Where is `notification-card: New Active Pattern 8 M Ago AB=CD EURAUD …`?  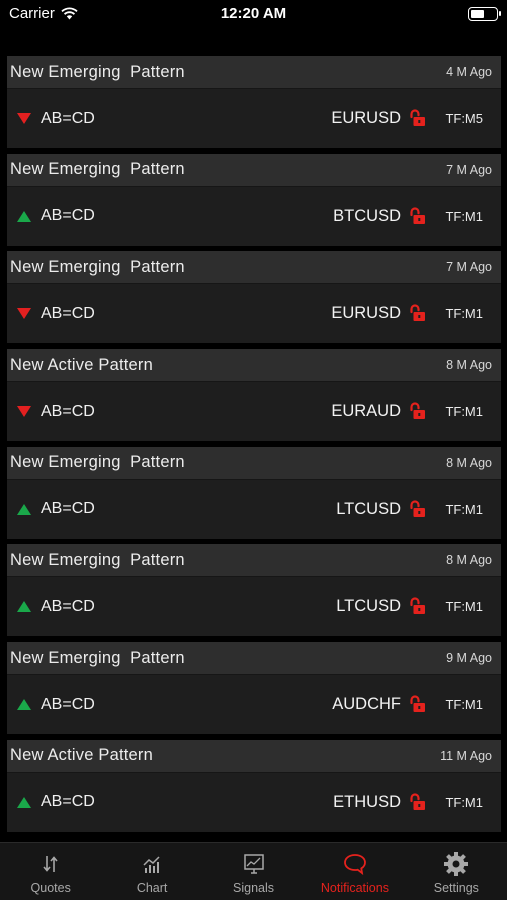
notification-card: New Active Pattern 8 M Ago AB=CD EURAUD … is located at coordinates (254, 395).